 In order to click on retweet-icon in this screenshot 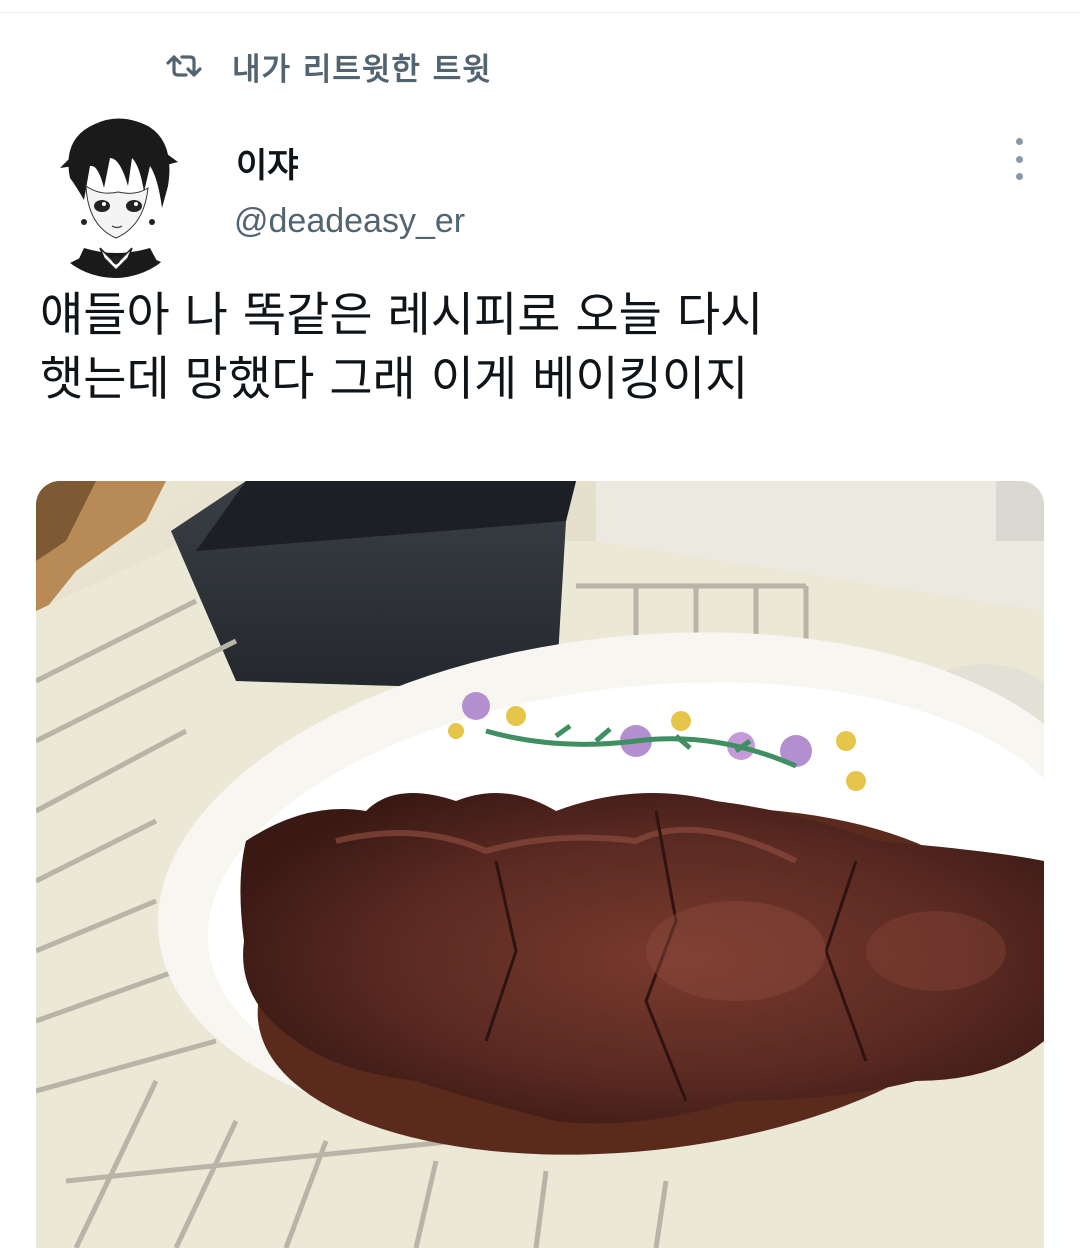, I will do `click(184, 66)`.